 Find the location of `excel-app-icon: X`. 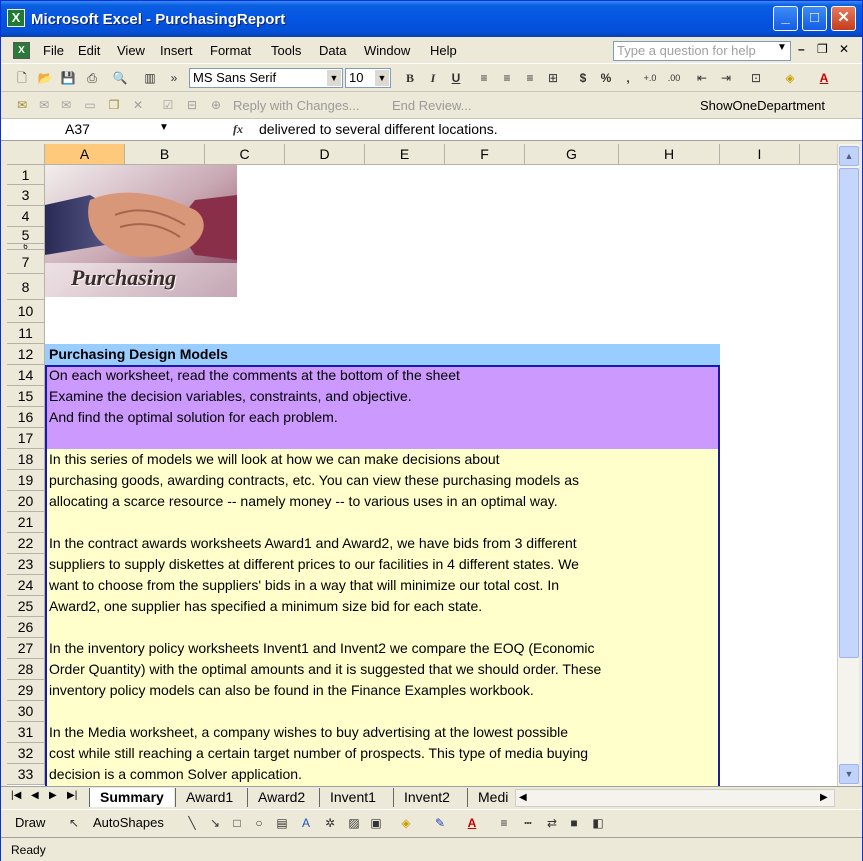

excel-app-icon: X is located at coordinates (16, 18).